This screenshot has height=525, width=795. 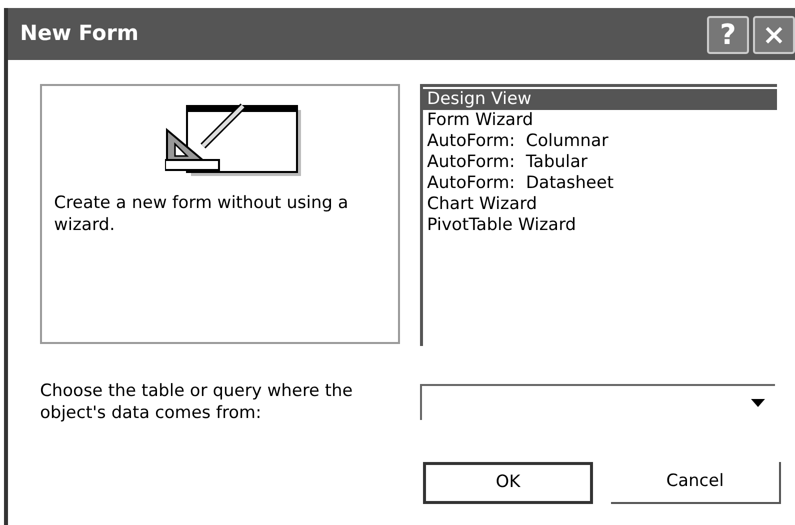 What do you see at coordinates (600, 183) in the screenshot?
I see `list-item: AutoForm: Datasheet` at bounding box center [600, 183].